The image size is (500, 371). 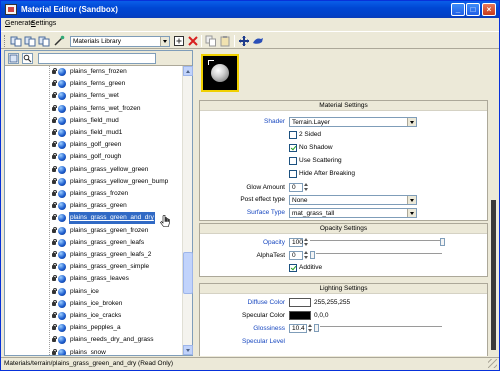 What do you see at coordinates (88, 351) in the screenshot?
I see `tree-item-label: plains_snow` at bounding box center [88, 351].